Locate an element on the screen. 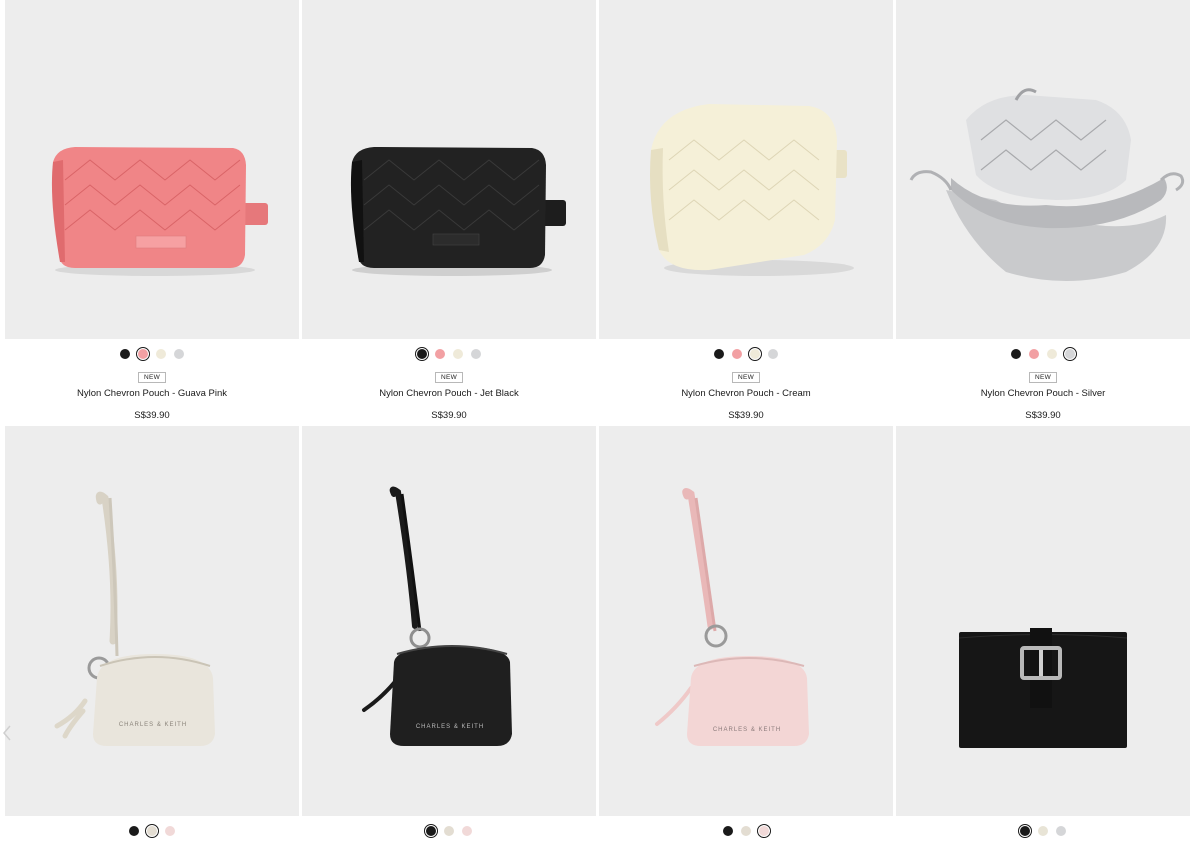  product-name: Nylon Chevron Pouch - Cream is located at coordinates (746, 394).